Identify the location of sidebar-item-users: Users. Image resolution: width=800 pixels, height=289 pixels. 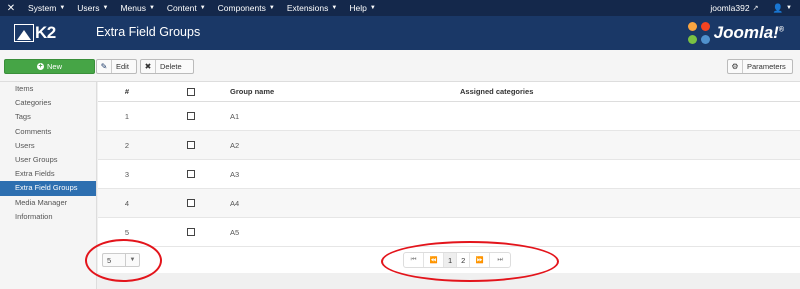
(48, 146).